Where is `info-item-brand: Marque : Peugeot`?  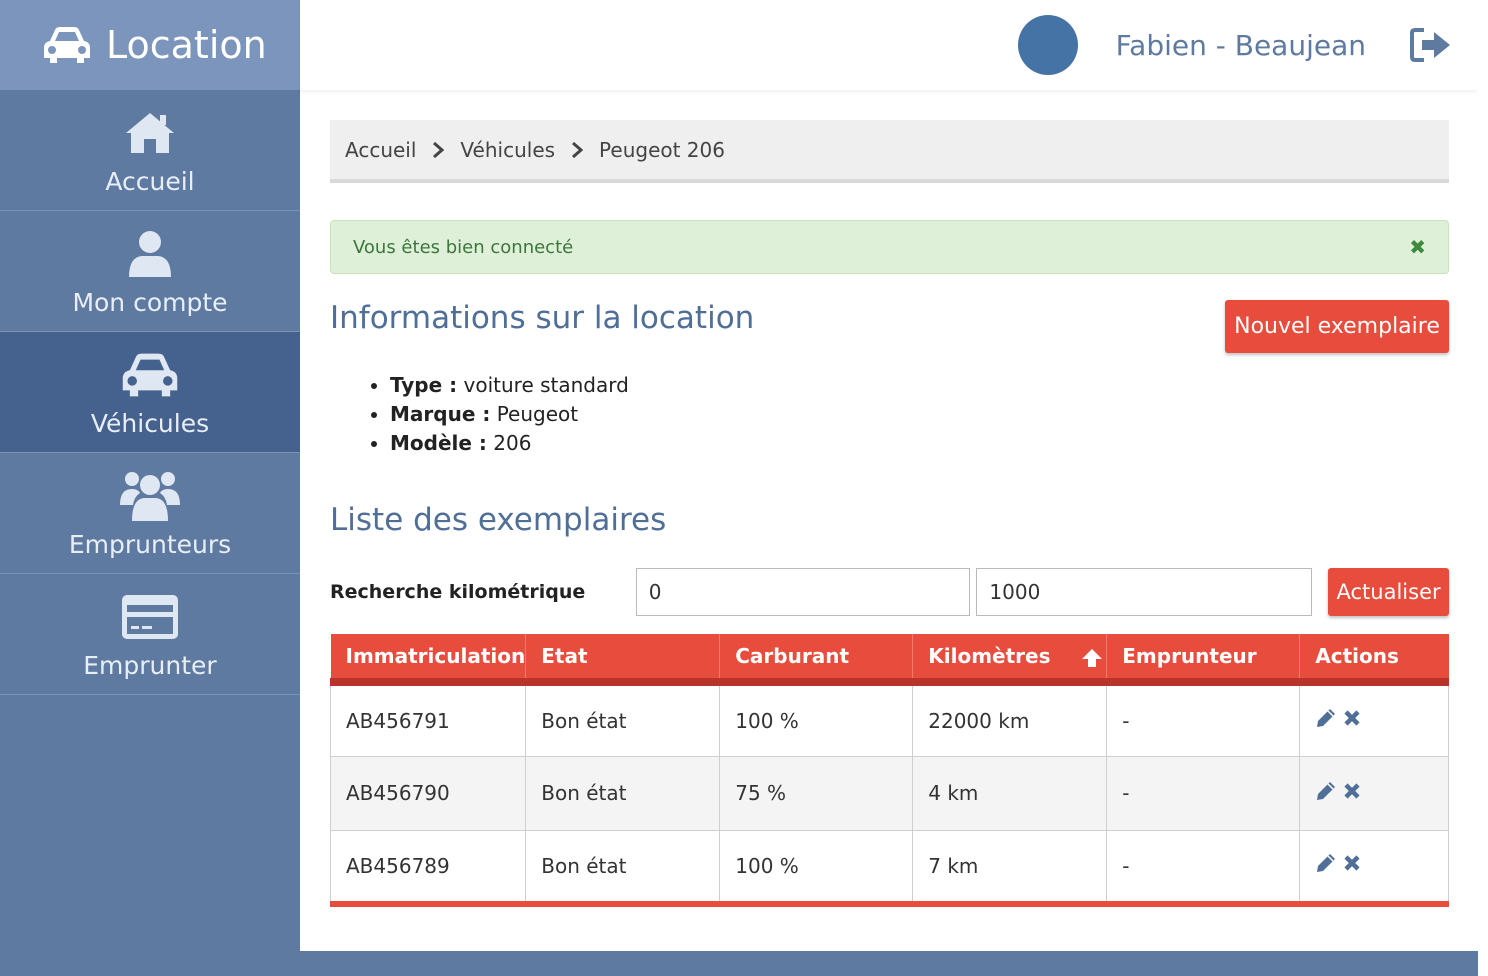 info-item-brand: Marque : Peugeot is located at coordinates (919, 414).